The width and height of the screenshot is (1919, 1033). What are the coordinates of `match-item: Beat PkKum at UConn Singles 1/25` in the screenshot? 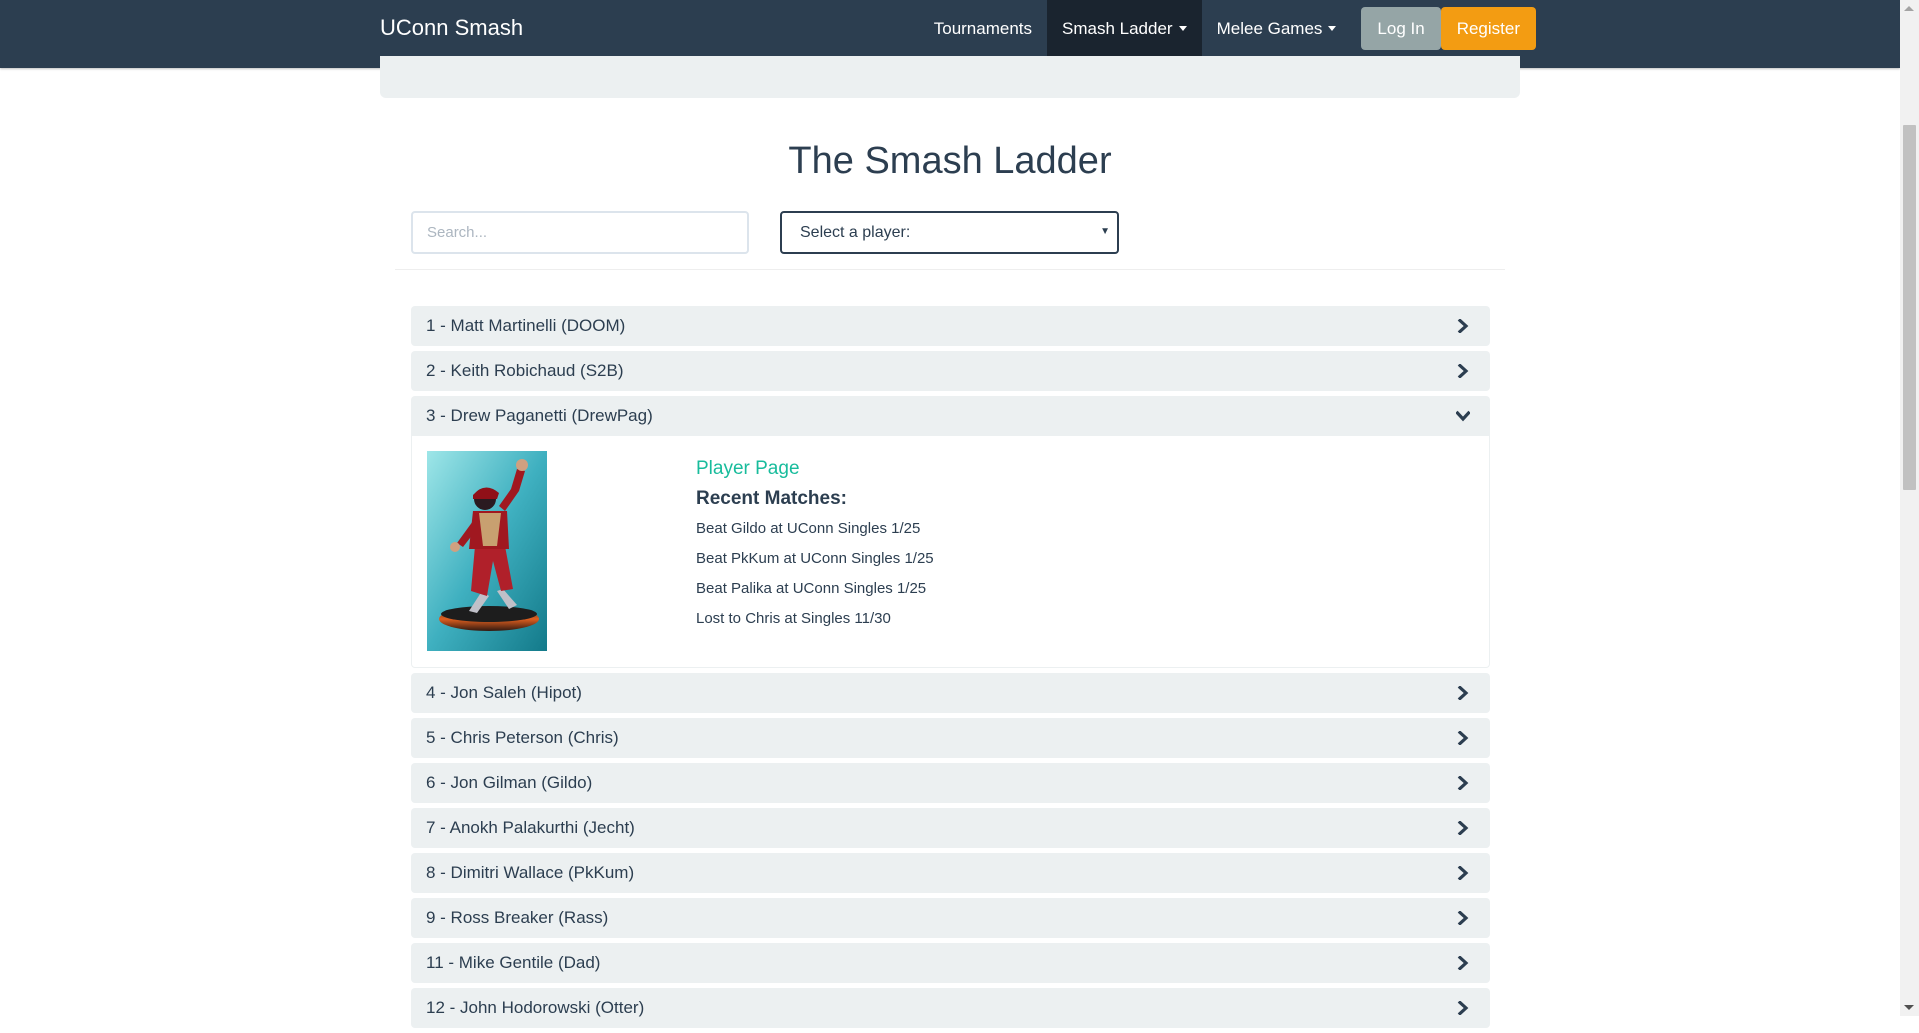 It's located at (815, 558).